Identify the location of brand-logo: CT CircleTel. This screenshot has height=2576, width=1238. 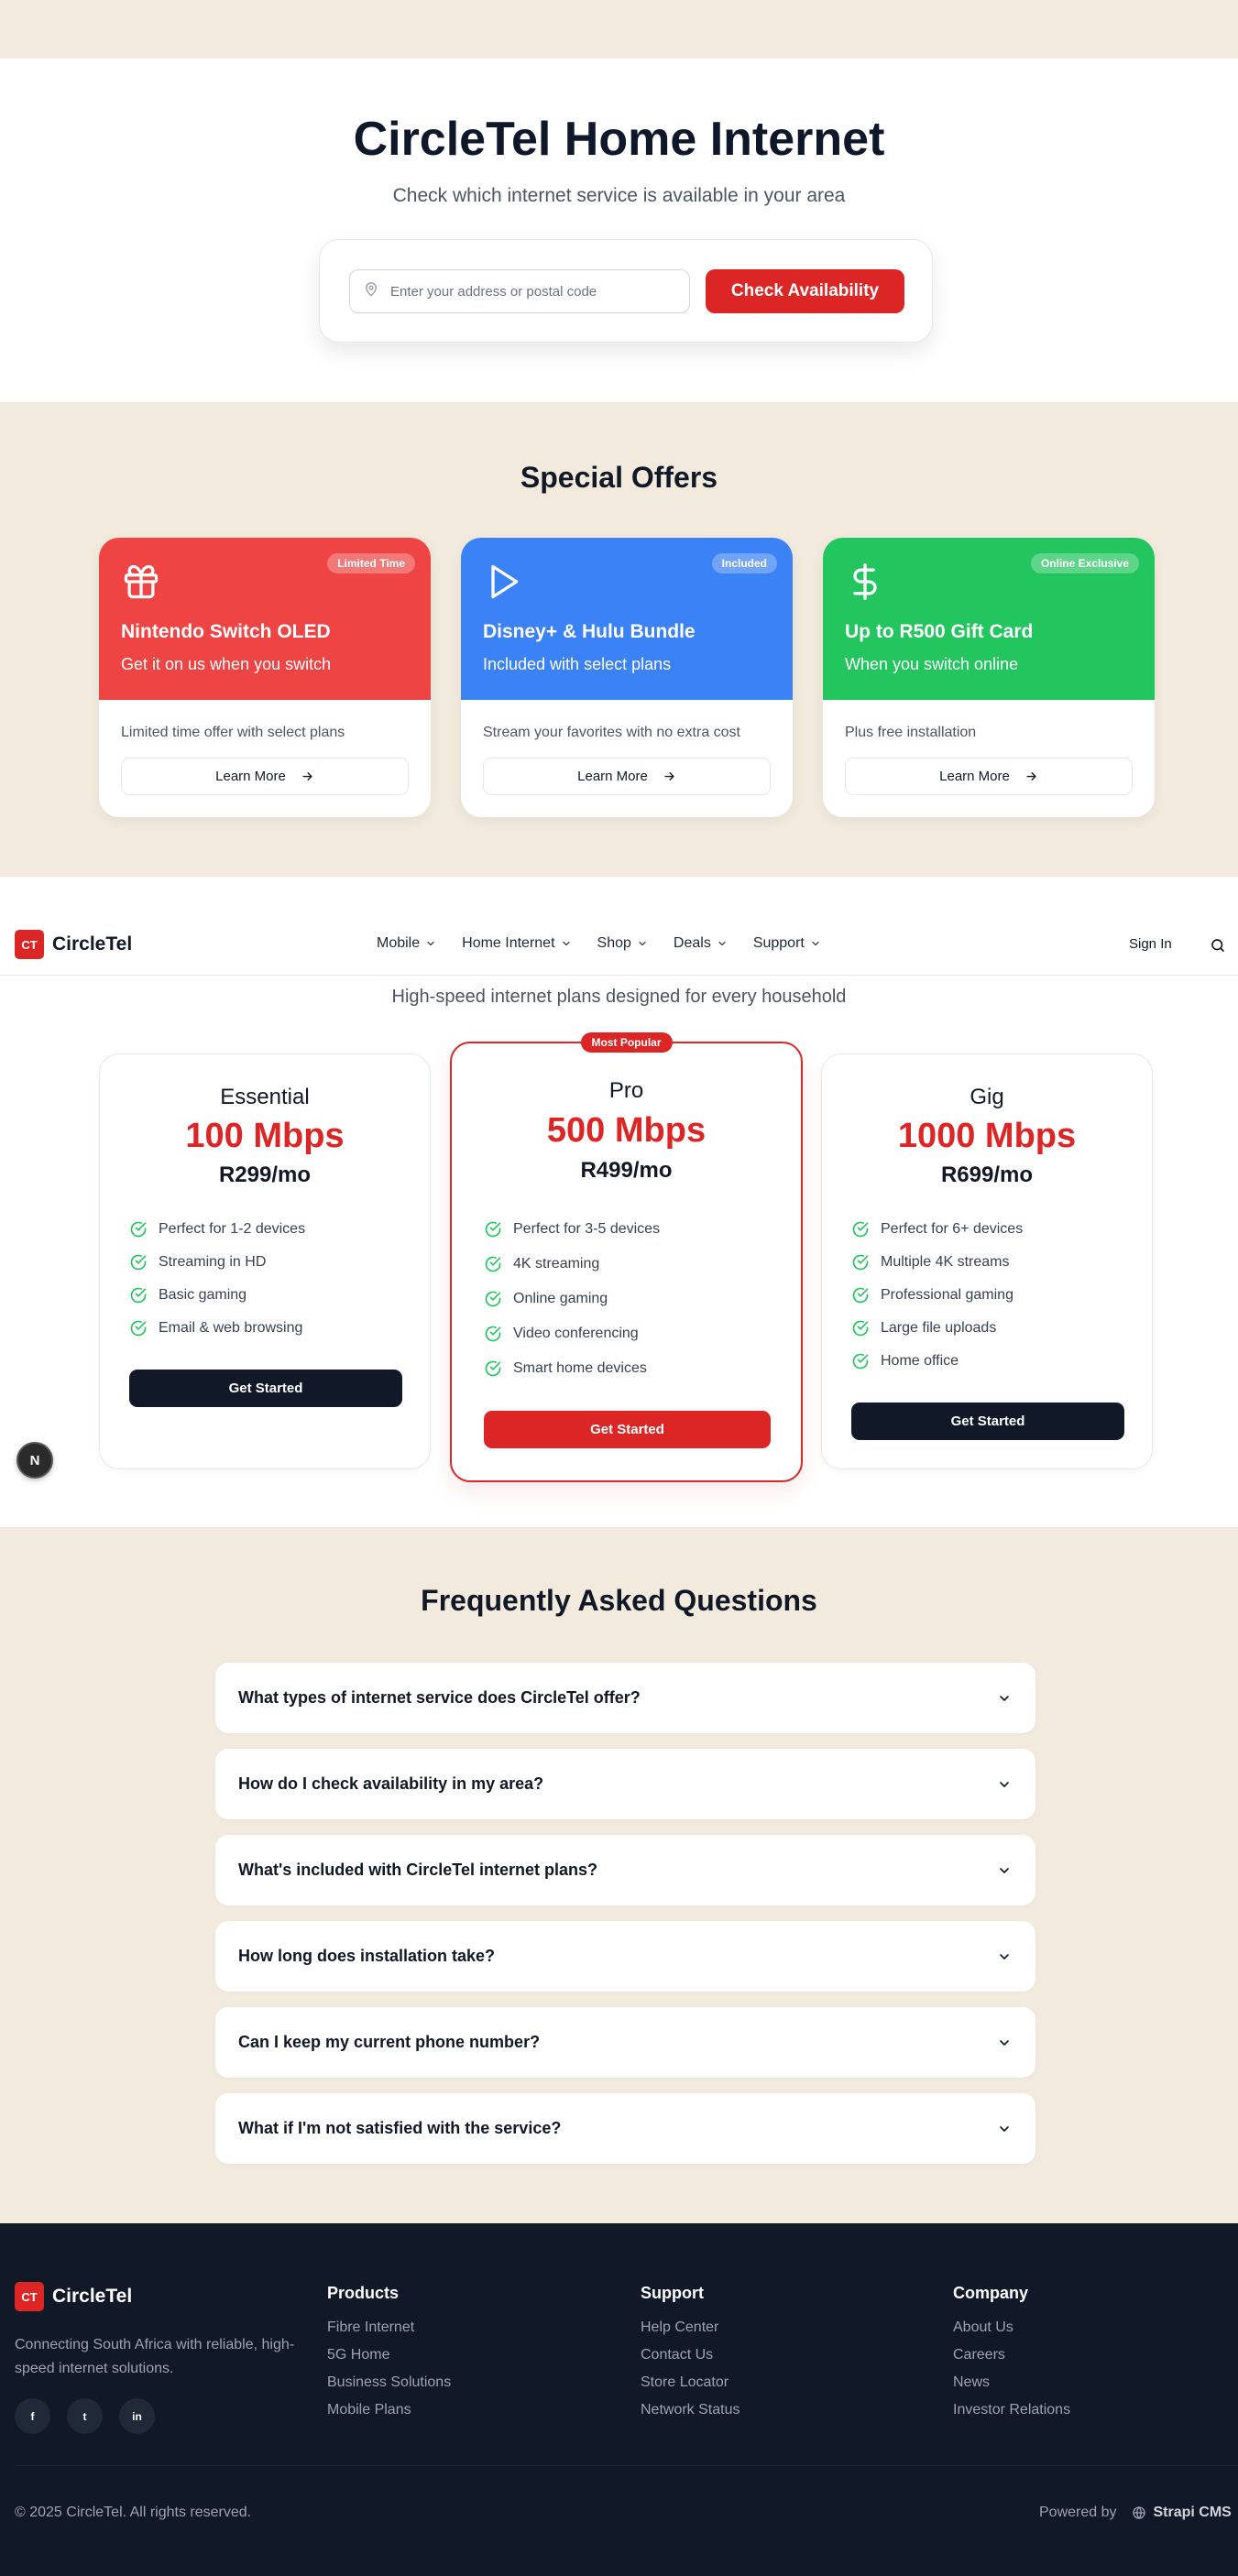
(73, 945).